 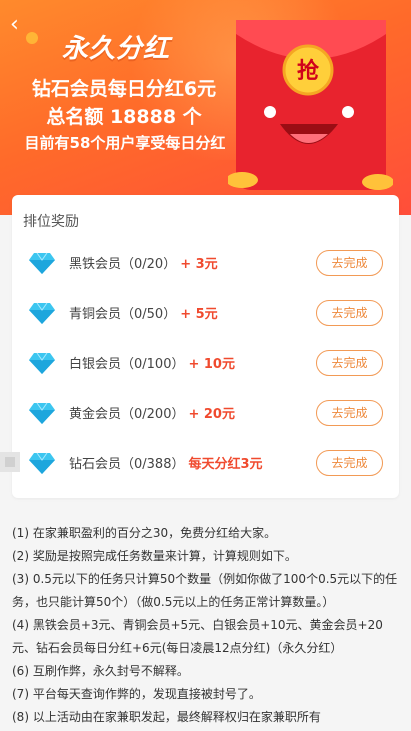 I want to click on promo-title: 永久分红, so click(x=116, y=49).